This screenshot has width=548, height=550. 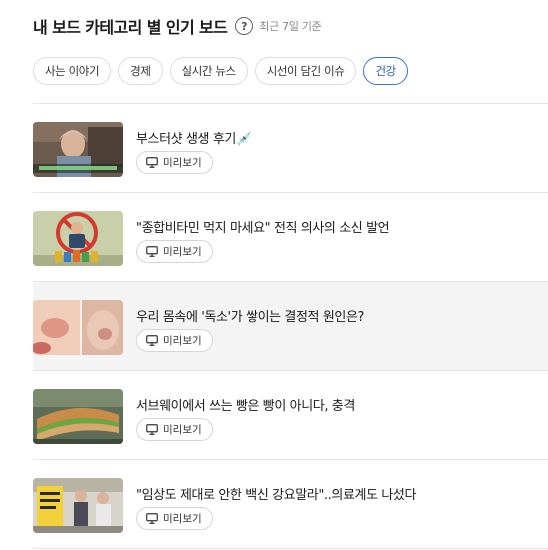 I want to click on board-header: 내 보드 카테고리 별 인기 보드 ? 최근 7일 기준, so click(x=177, y=26).